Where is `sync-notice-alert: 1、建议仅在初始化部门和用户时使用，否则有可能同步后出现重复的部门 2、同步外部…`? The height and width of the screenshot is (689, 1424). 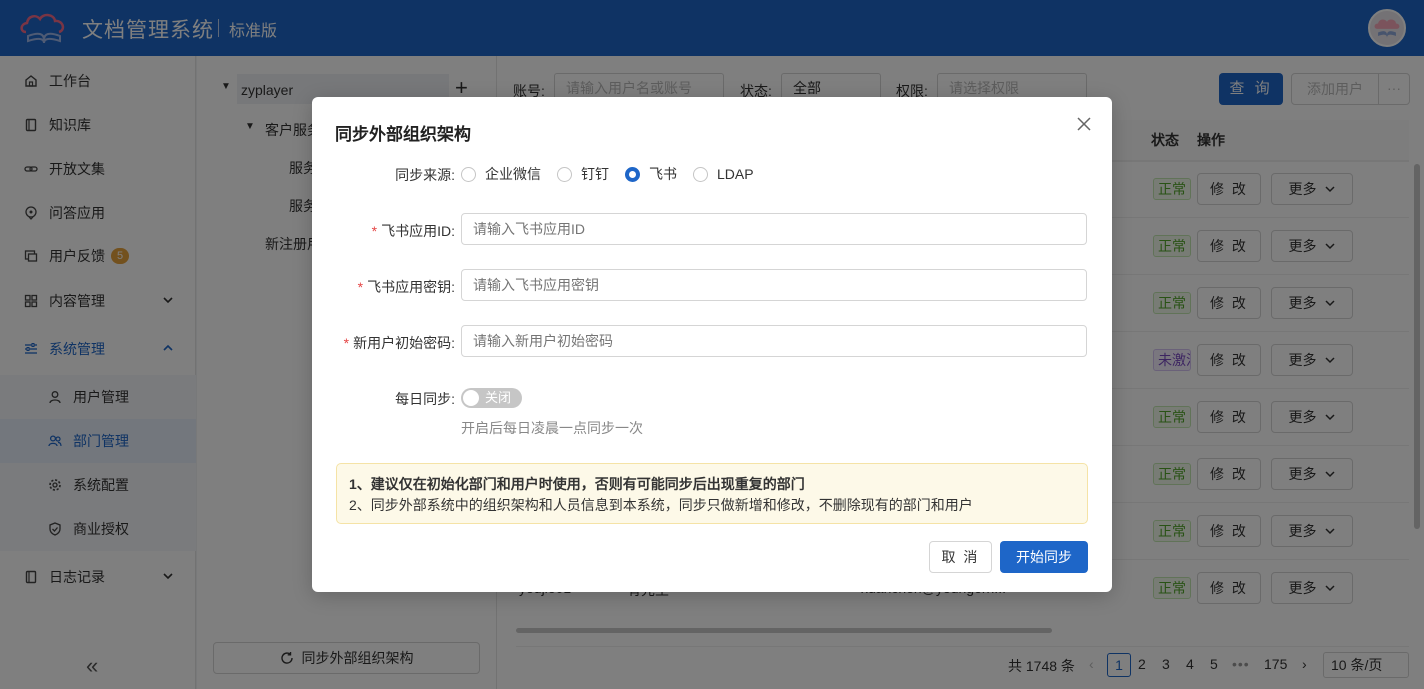 sync-notice-alert: 1、建议仅在初始化部门和用户时使用，否则有可能同步后出现重复的部门 2、同步外部… is located at coordinates (712, 493).